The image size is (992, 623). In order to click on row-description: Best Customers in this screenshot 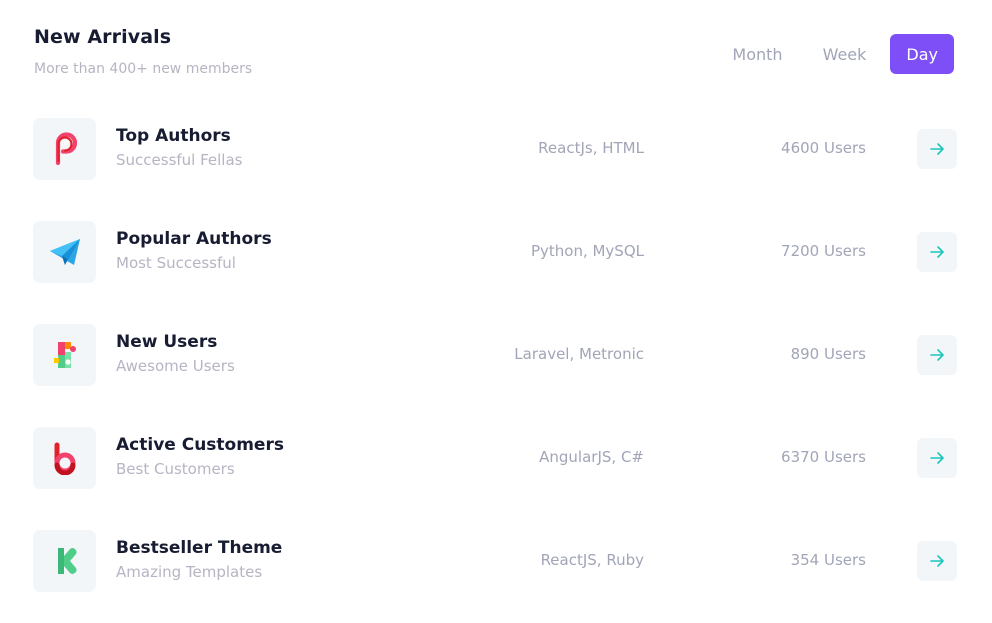, I will do `click(175, 469)`.